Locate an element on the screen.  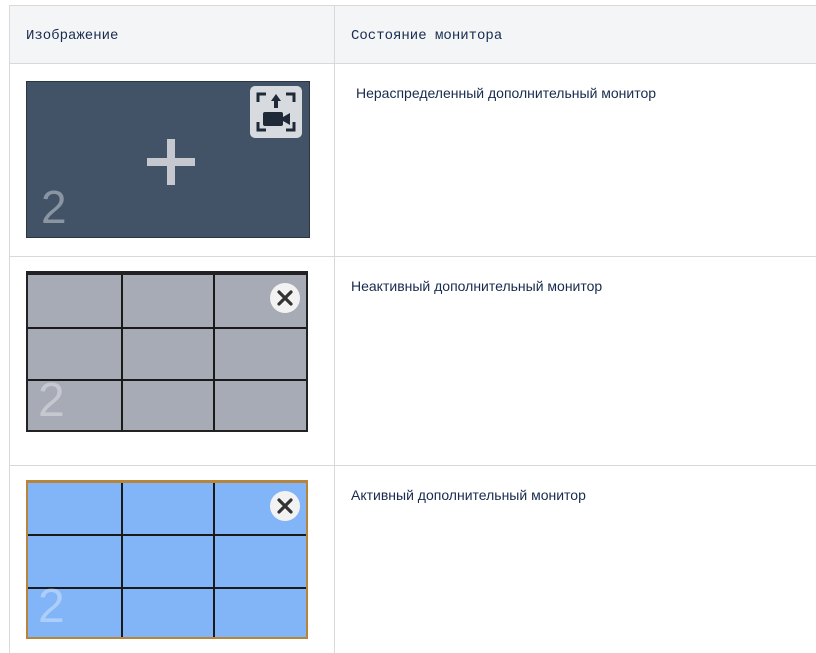
header-image: Изображение is located at coordinates (72, 36).